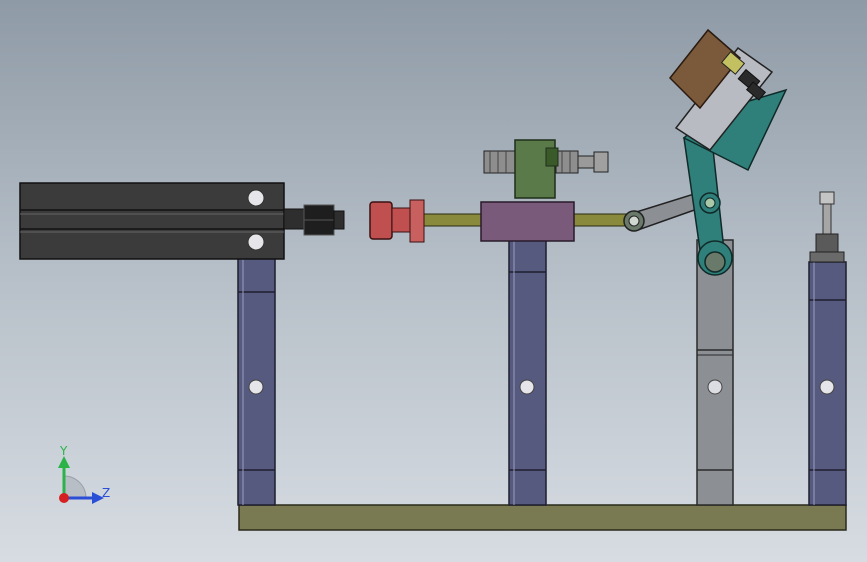 The height and width of the screenshot is (562, 867). I want to click on rod-head, so click(397, 221).